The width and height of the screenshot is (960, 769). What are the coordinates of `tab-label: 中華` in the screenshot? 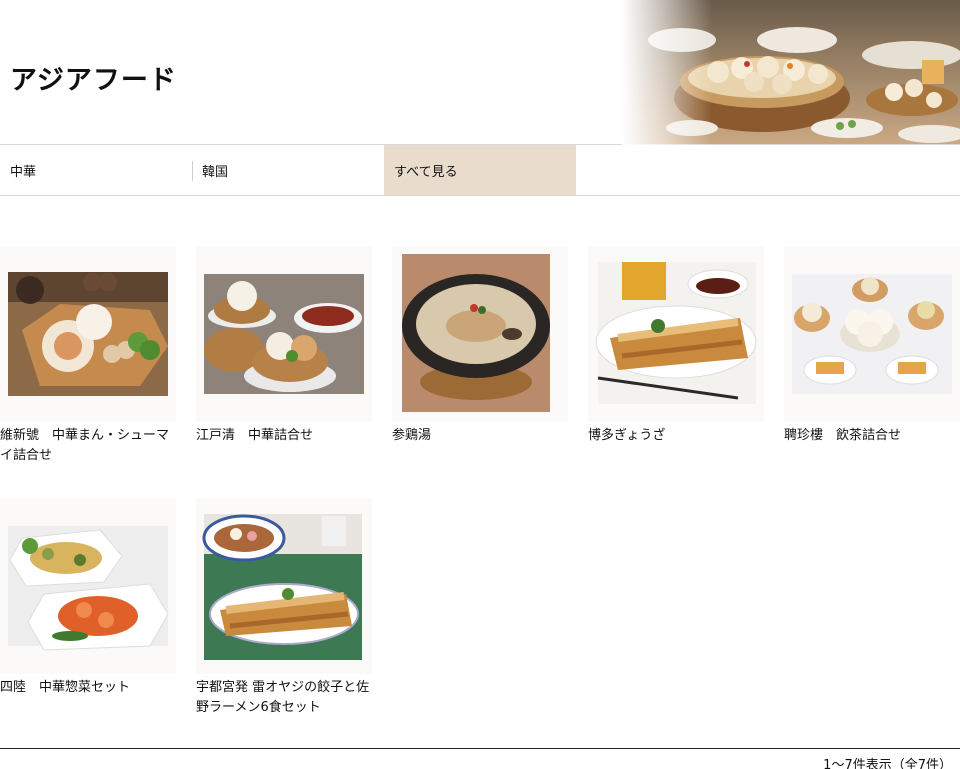 It's located at (23, 172).